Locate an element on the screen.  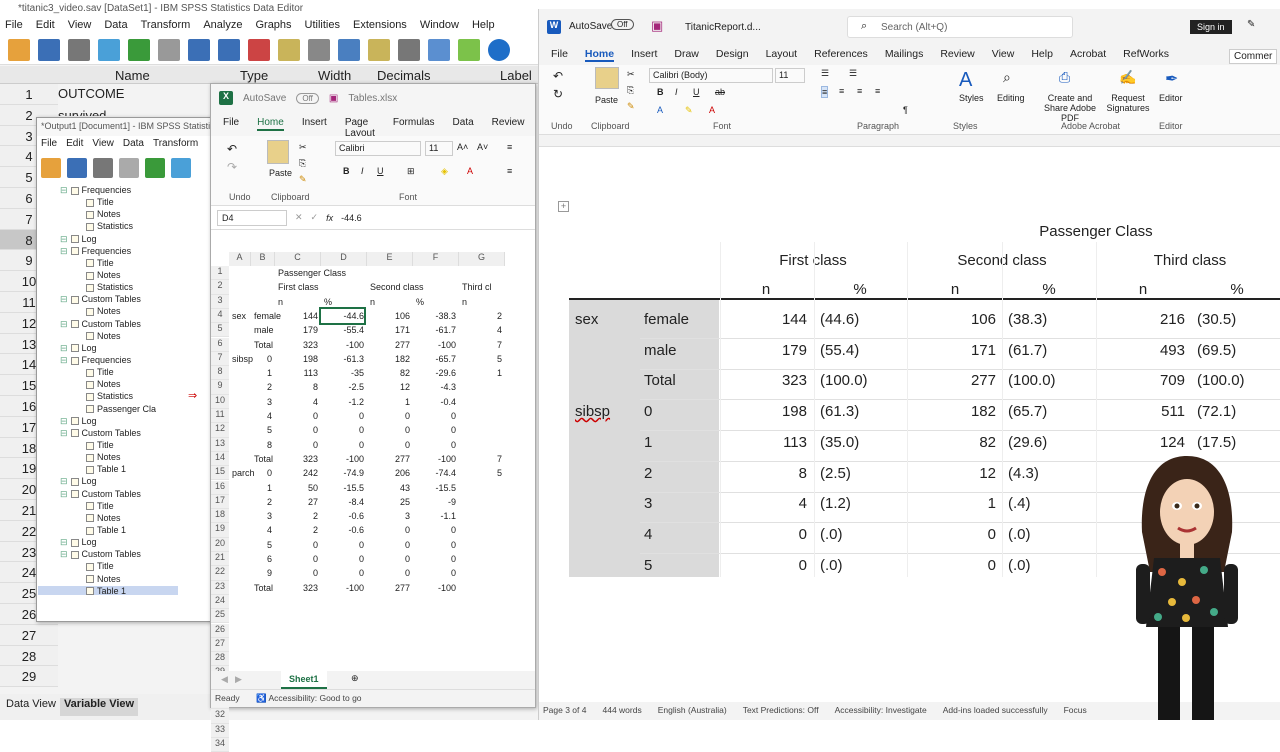
redo-icon: ↻ is located at coordinates (558, 94).